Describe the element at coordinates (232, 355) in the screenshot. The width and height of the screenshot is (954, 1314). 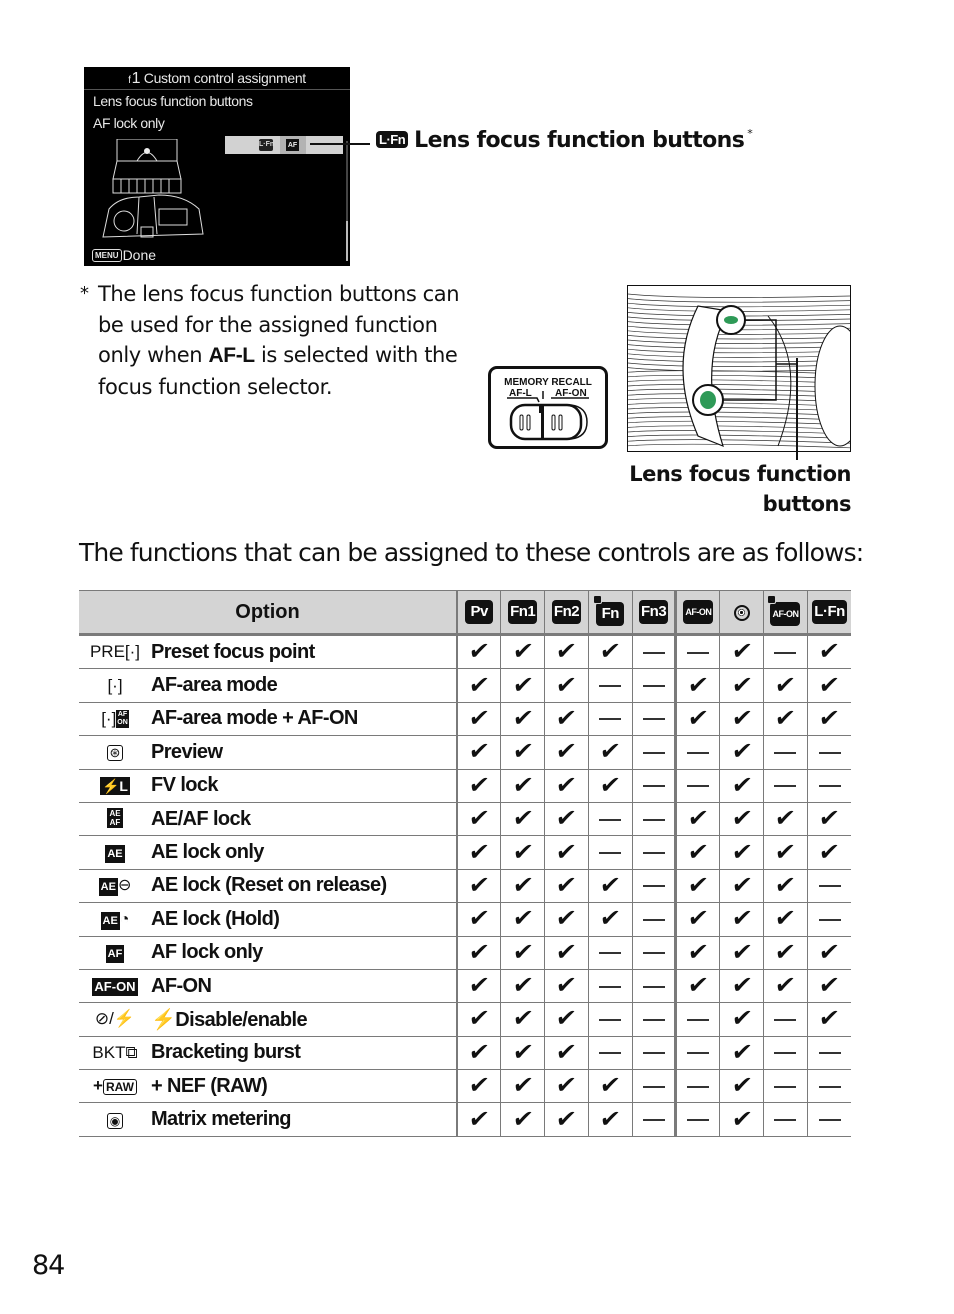
I see `footnote-bold: AF-L` at that location.